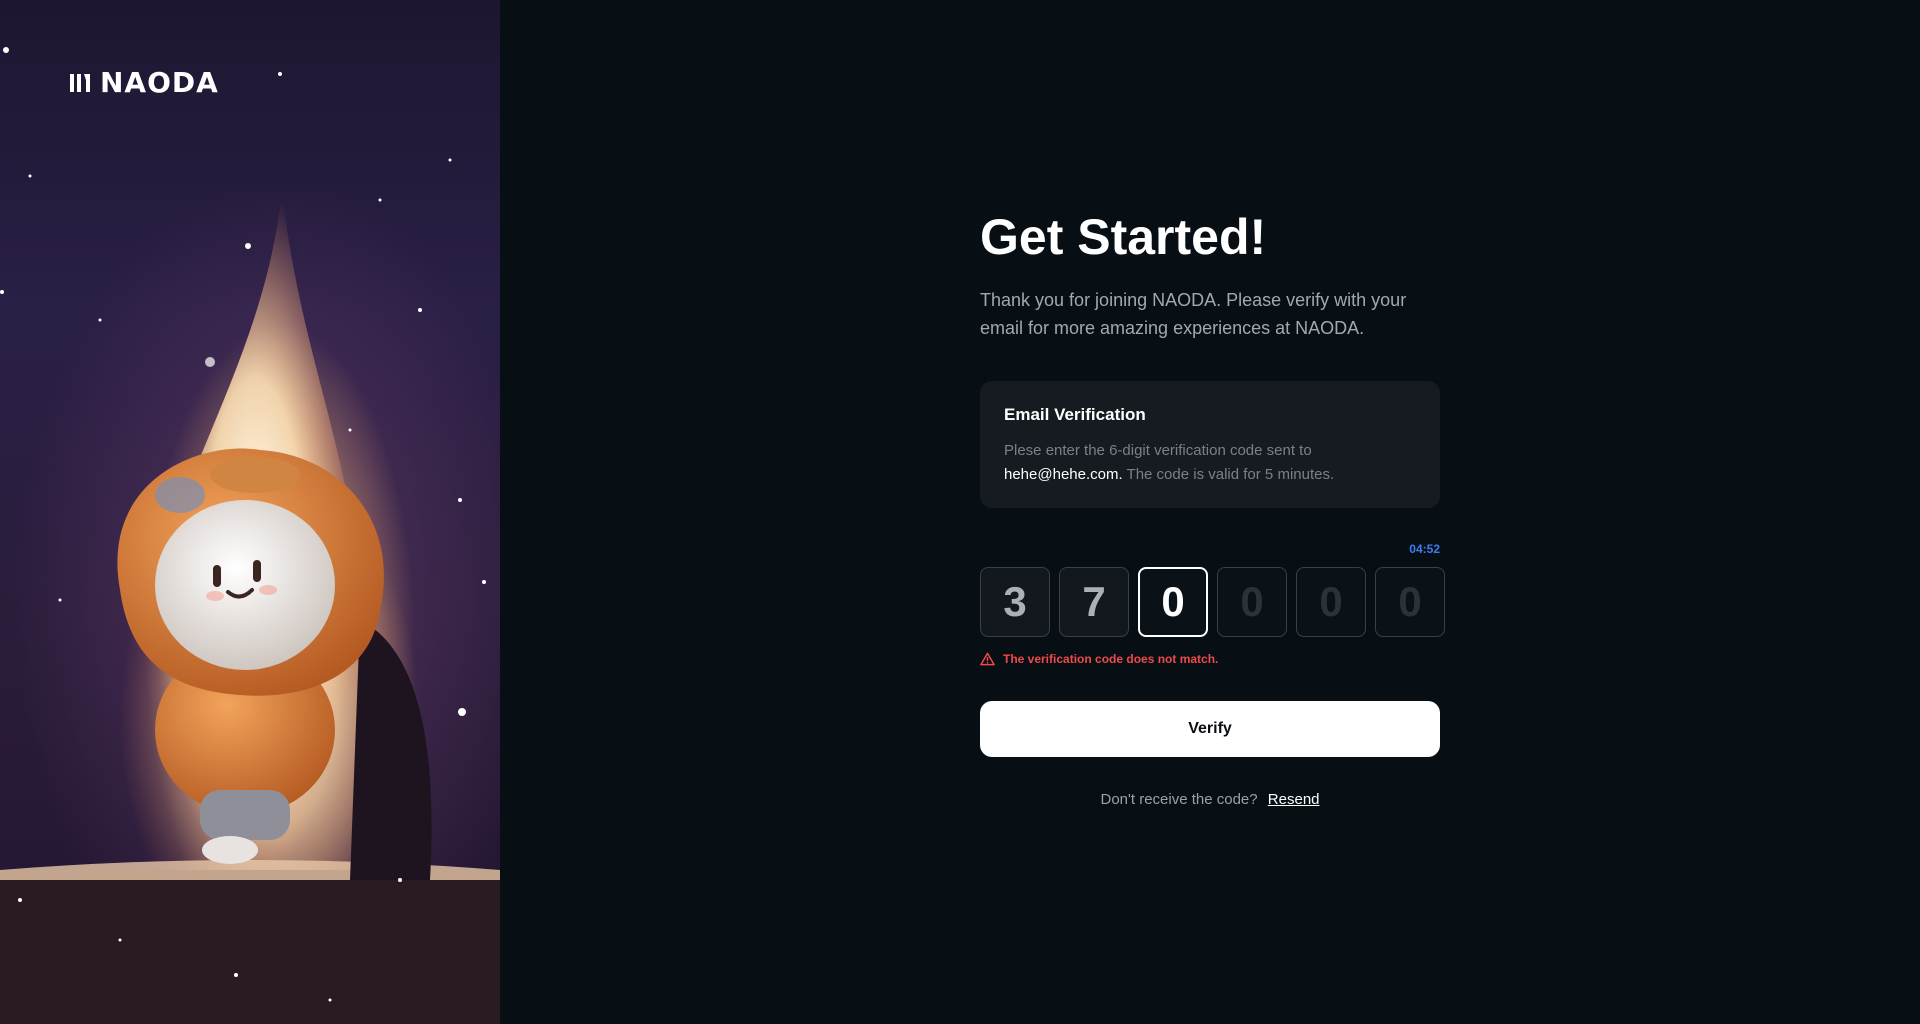 Image resolution: width=1920 pixels, height=1024 pixels. What do you see at coordinates (1331, 602) in the screenshot?
I see `otp-digit-5: 0` at bounding box center [1331, 602].